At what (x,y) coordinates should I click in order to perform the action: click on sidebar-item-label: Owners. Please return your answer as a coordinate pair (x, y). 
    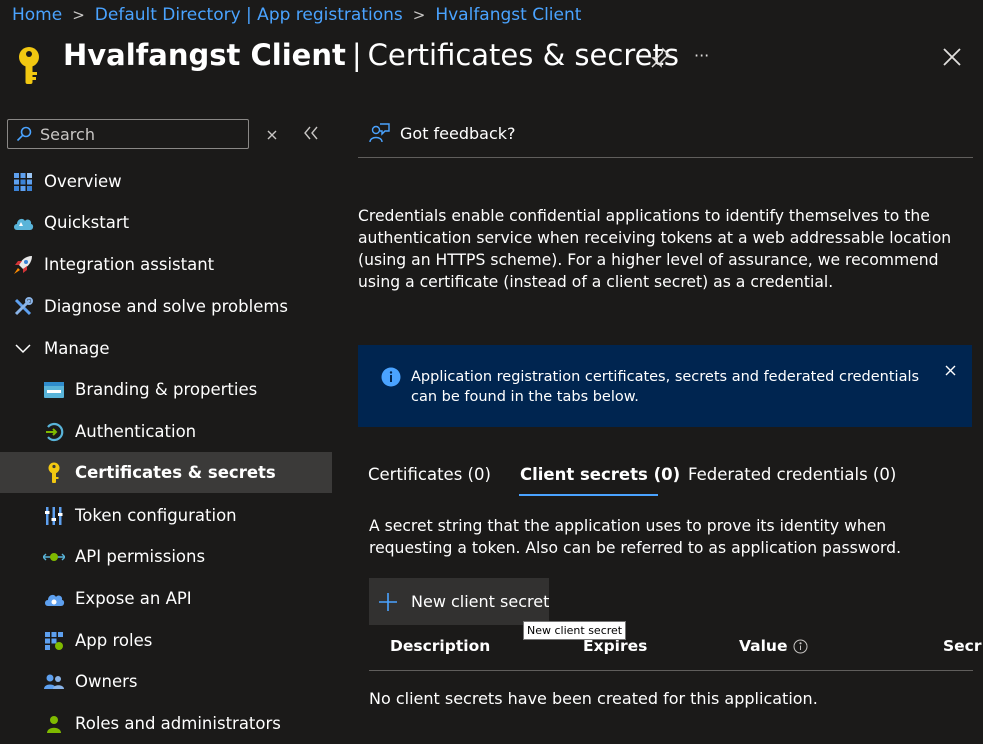
    Looking at the image, I should click on (106, 681).